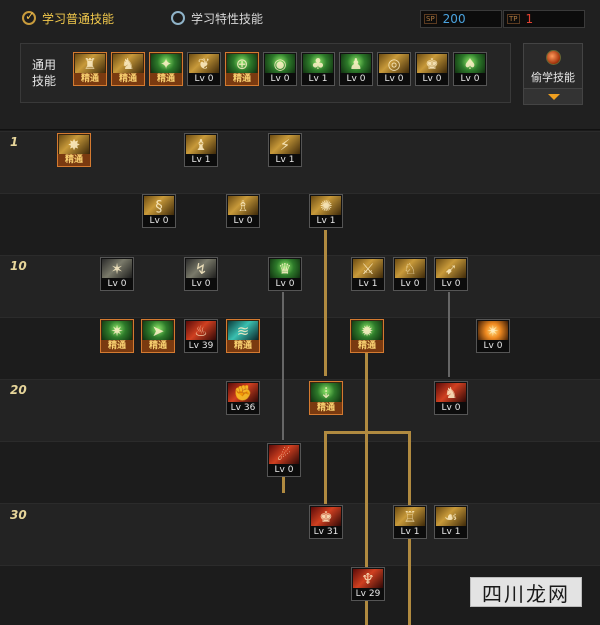  I want to click on common-skill-10: ♚ Lv 0, so click(432, 69).